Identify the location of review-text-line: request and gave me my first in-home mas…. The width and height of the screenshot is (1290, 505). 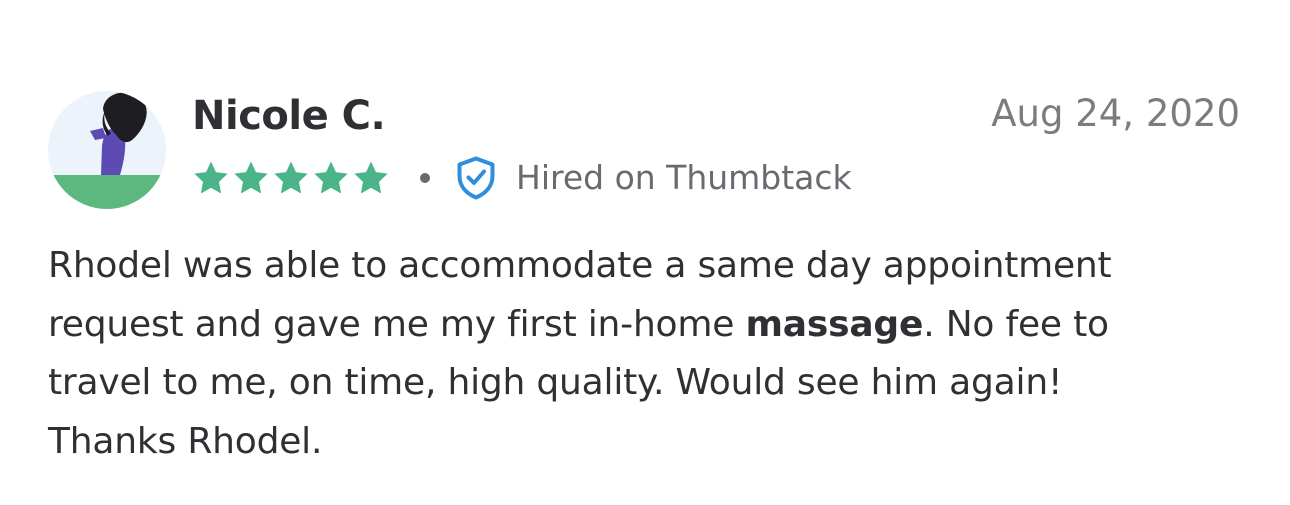
(648, 325).